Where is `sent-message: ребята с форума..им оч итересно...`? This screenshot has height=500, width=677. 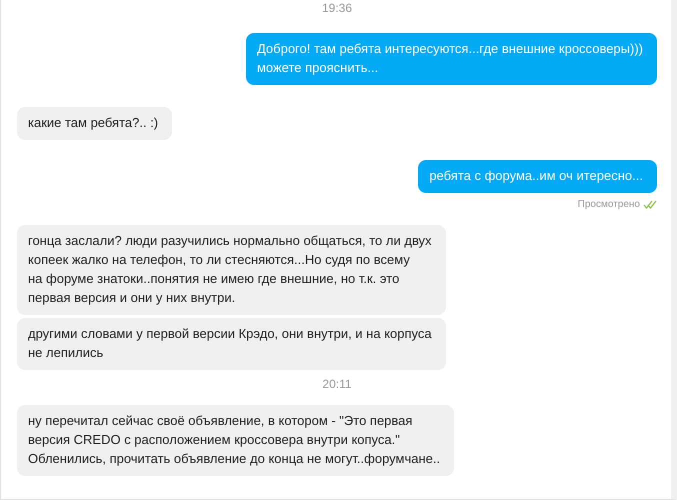
sent-message: ребята с форума..им оч итересно... is located at coordinates (537, 176).